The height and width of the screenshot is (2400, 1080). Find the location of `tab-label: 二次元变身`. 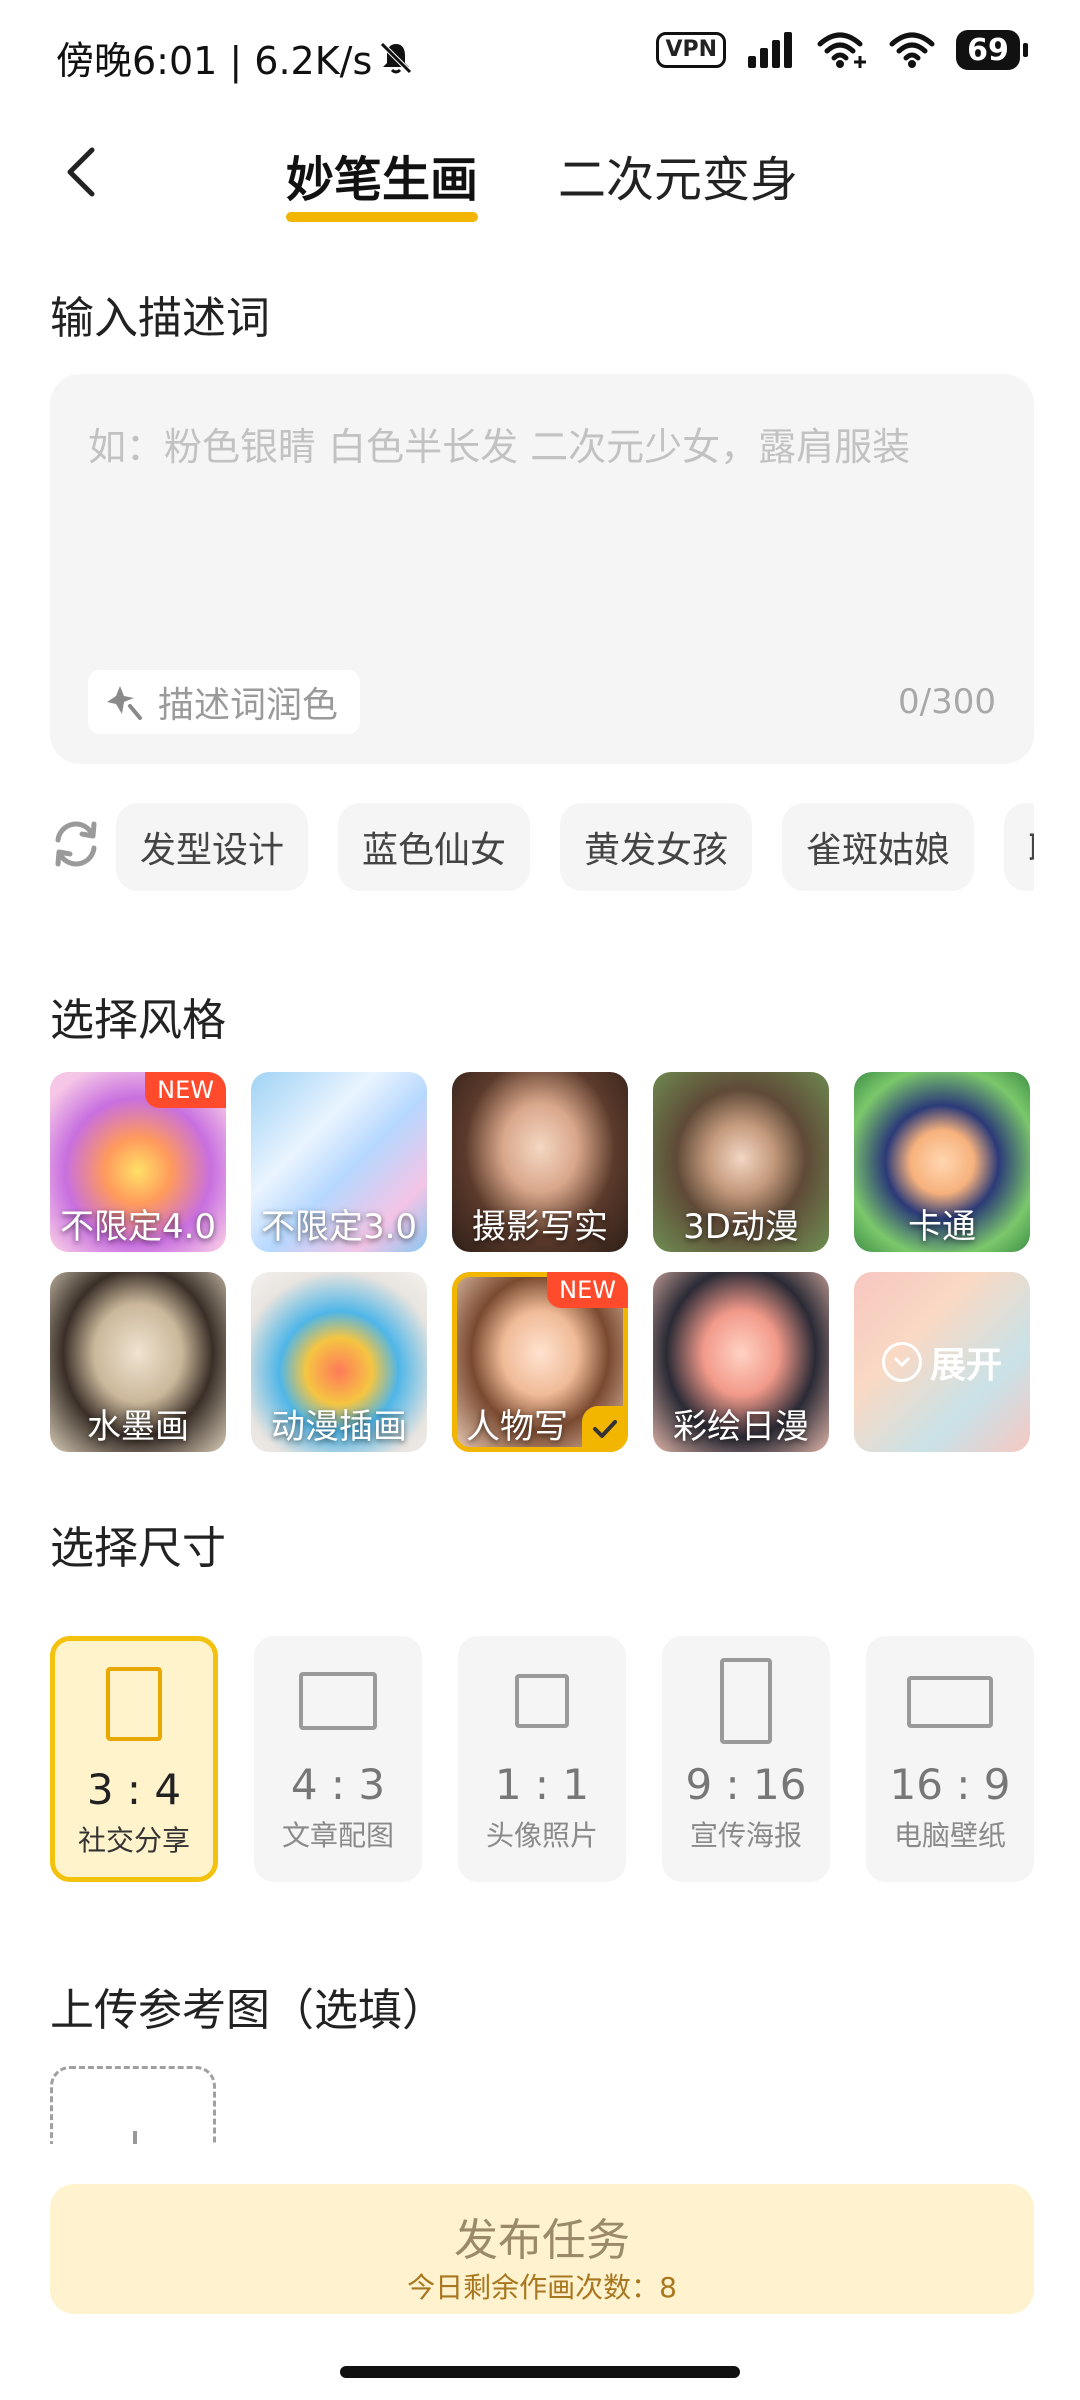

tab-label: 二次元变身 is located at coordinates (678, 180).